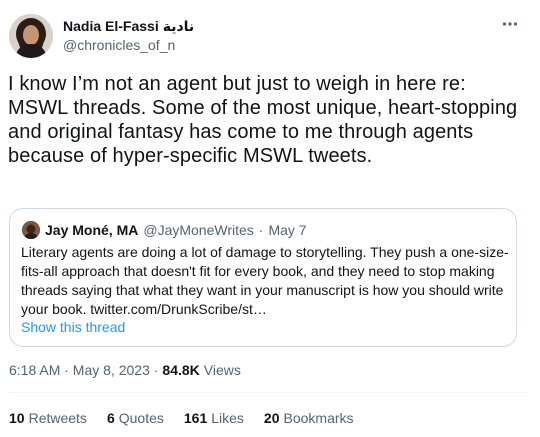  I want to click on likes-count: 161, so click(195, 418).